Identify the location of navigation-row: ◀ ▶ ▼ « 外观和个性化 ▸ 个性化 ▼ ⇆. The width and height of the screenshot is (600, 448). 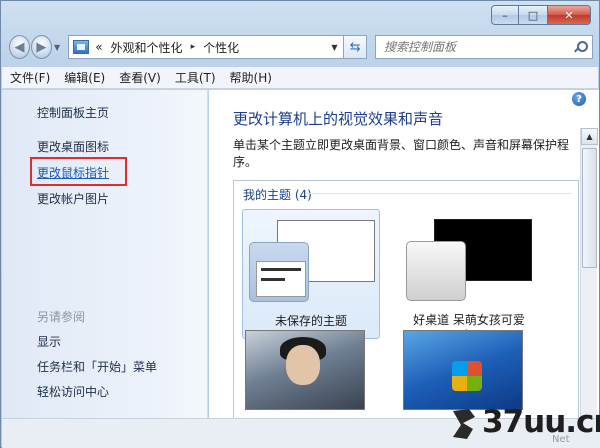
(301, 47).